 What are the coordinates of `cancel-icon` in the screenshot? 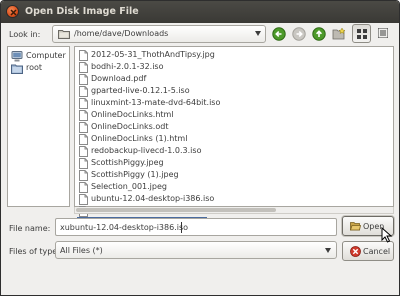 It's located at (355, 251).